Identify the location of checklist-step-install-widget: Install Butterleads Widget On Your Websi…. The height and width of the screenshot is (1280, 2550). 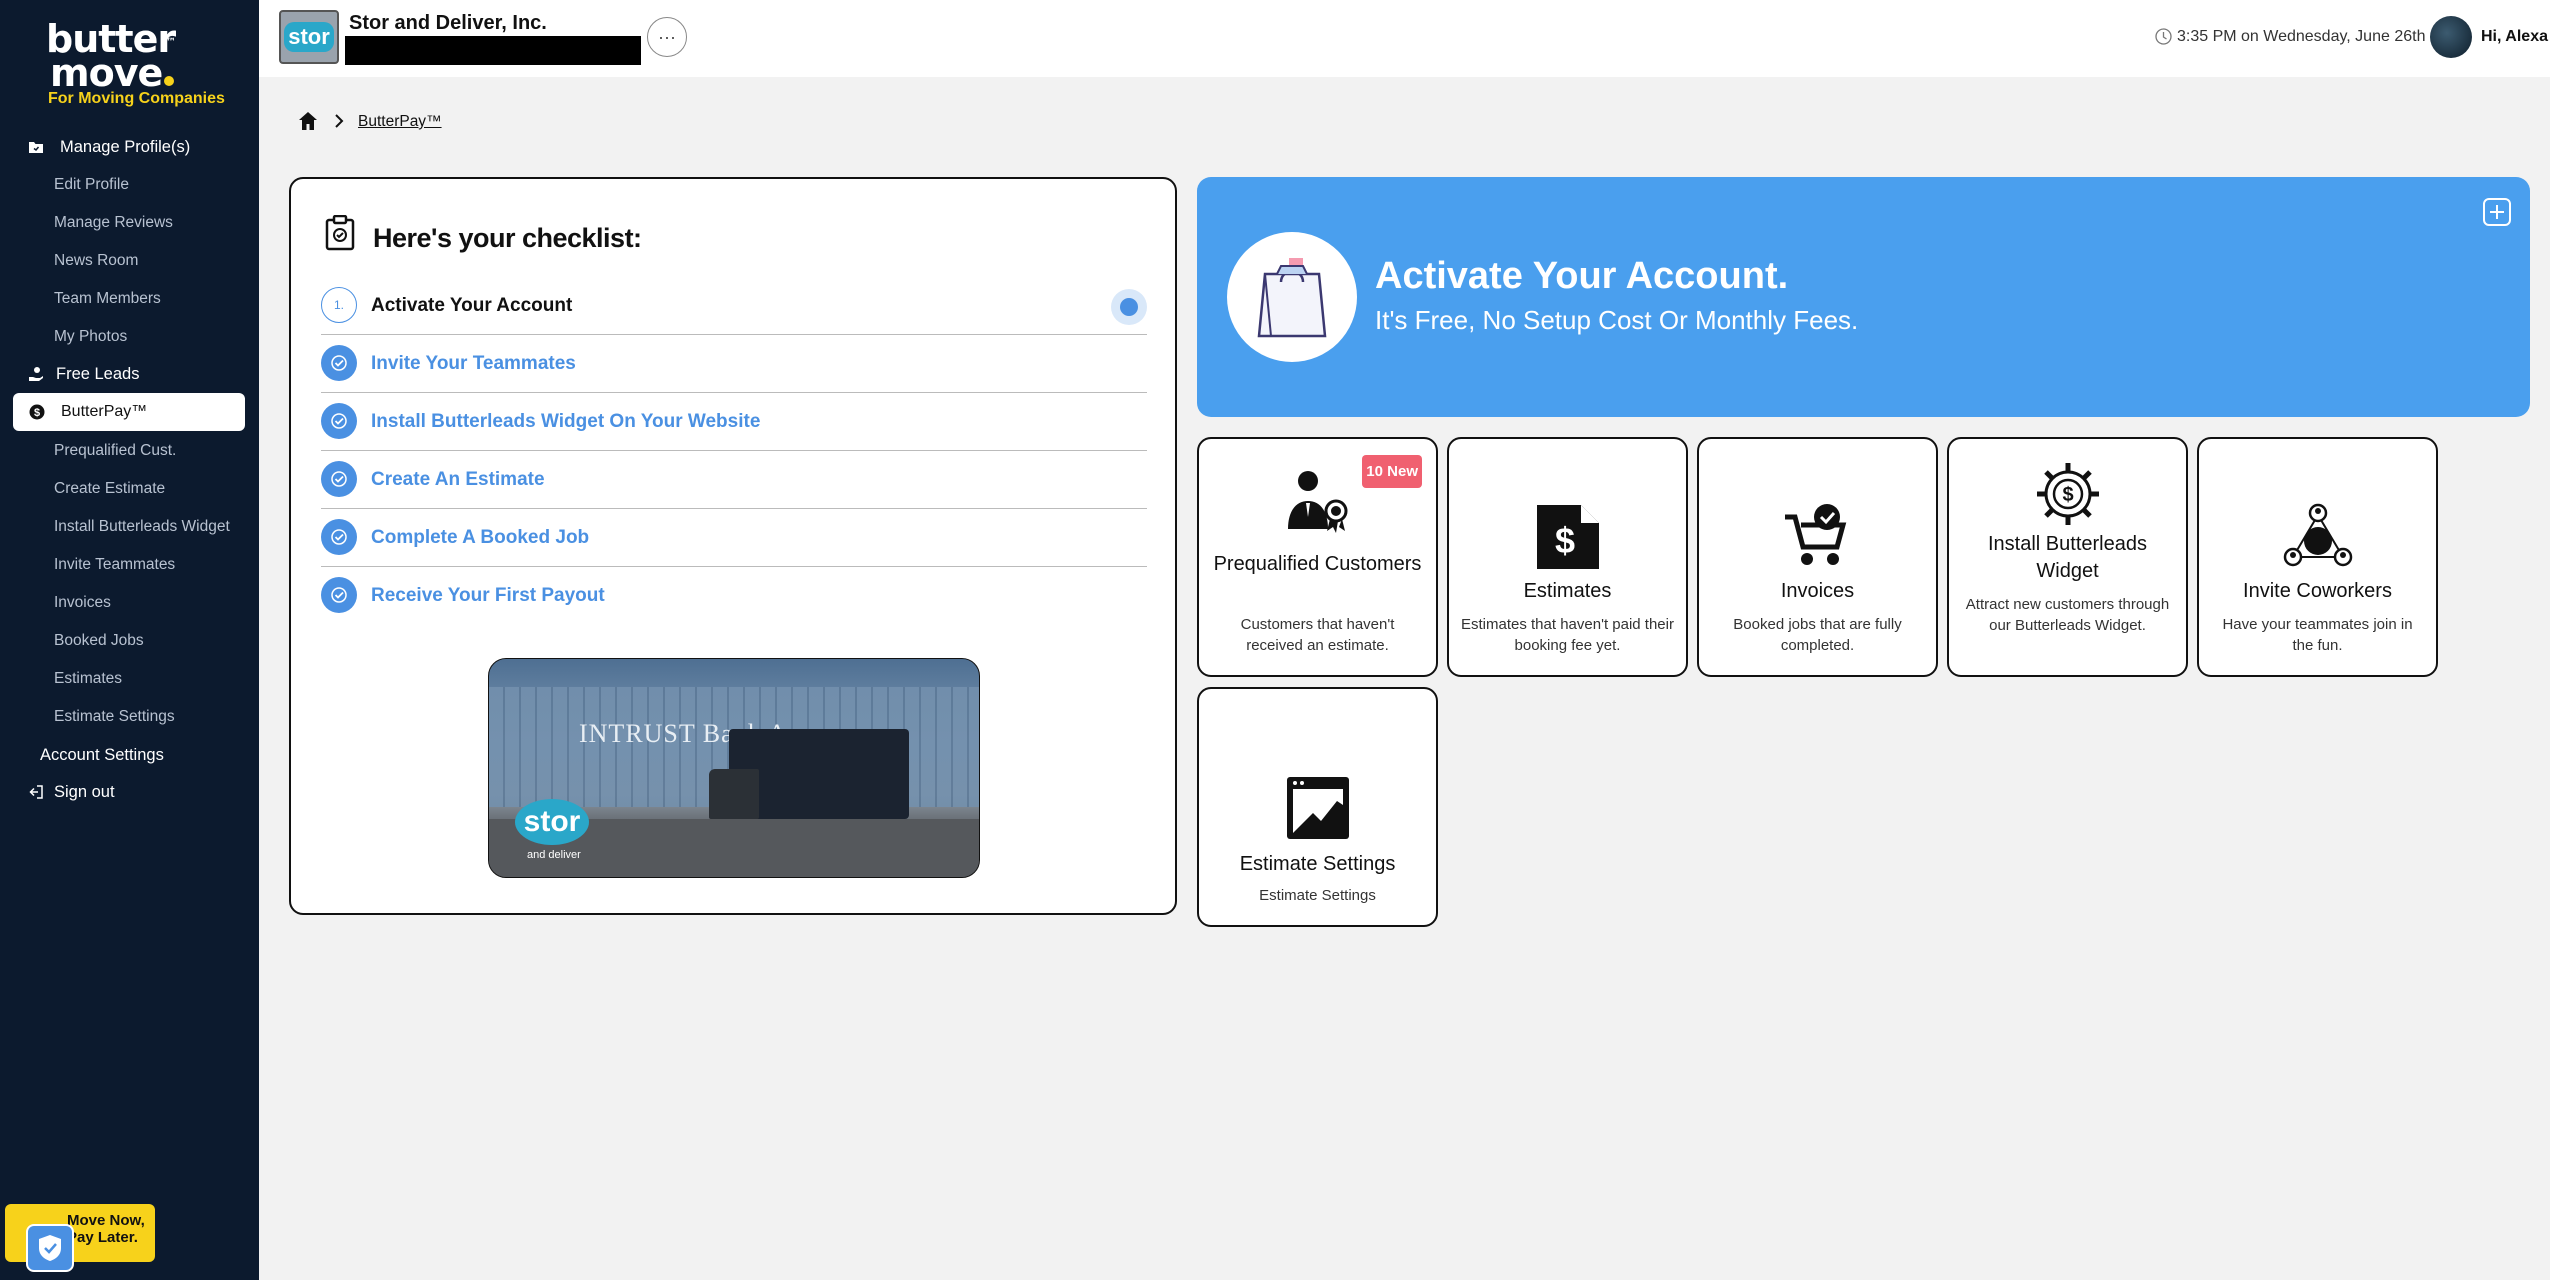
(734, 422).